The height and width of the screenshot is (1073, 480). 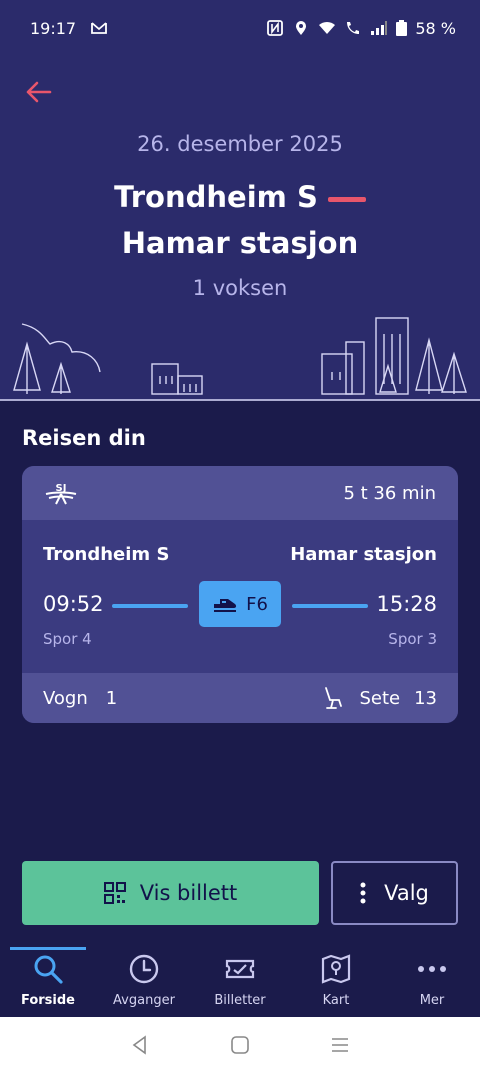 I want to click on system-home-icon, so click(x=240, y=1045).